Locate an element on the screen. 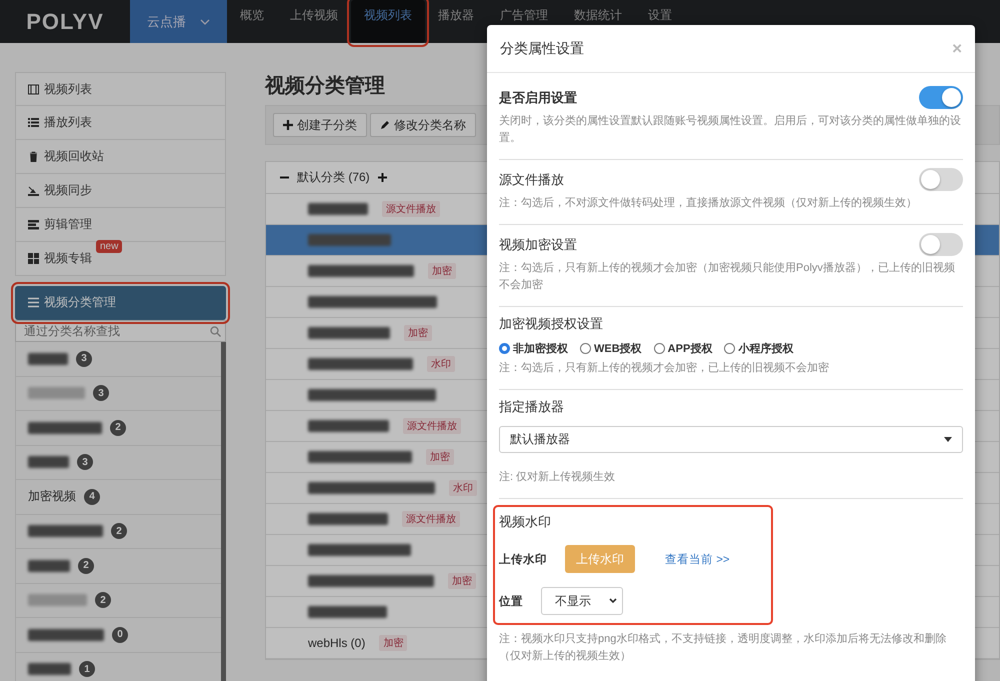  setting-title: 源文件播放 is located at coordinates (531, 179).